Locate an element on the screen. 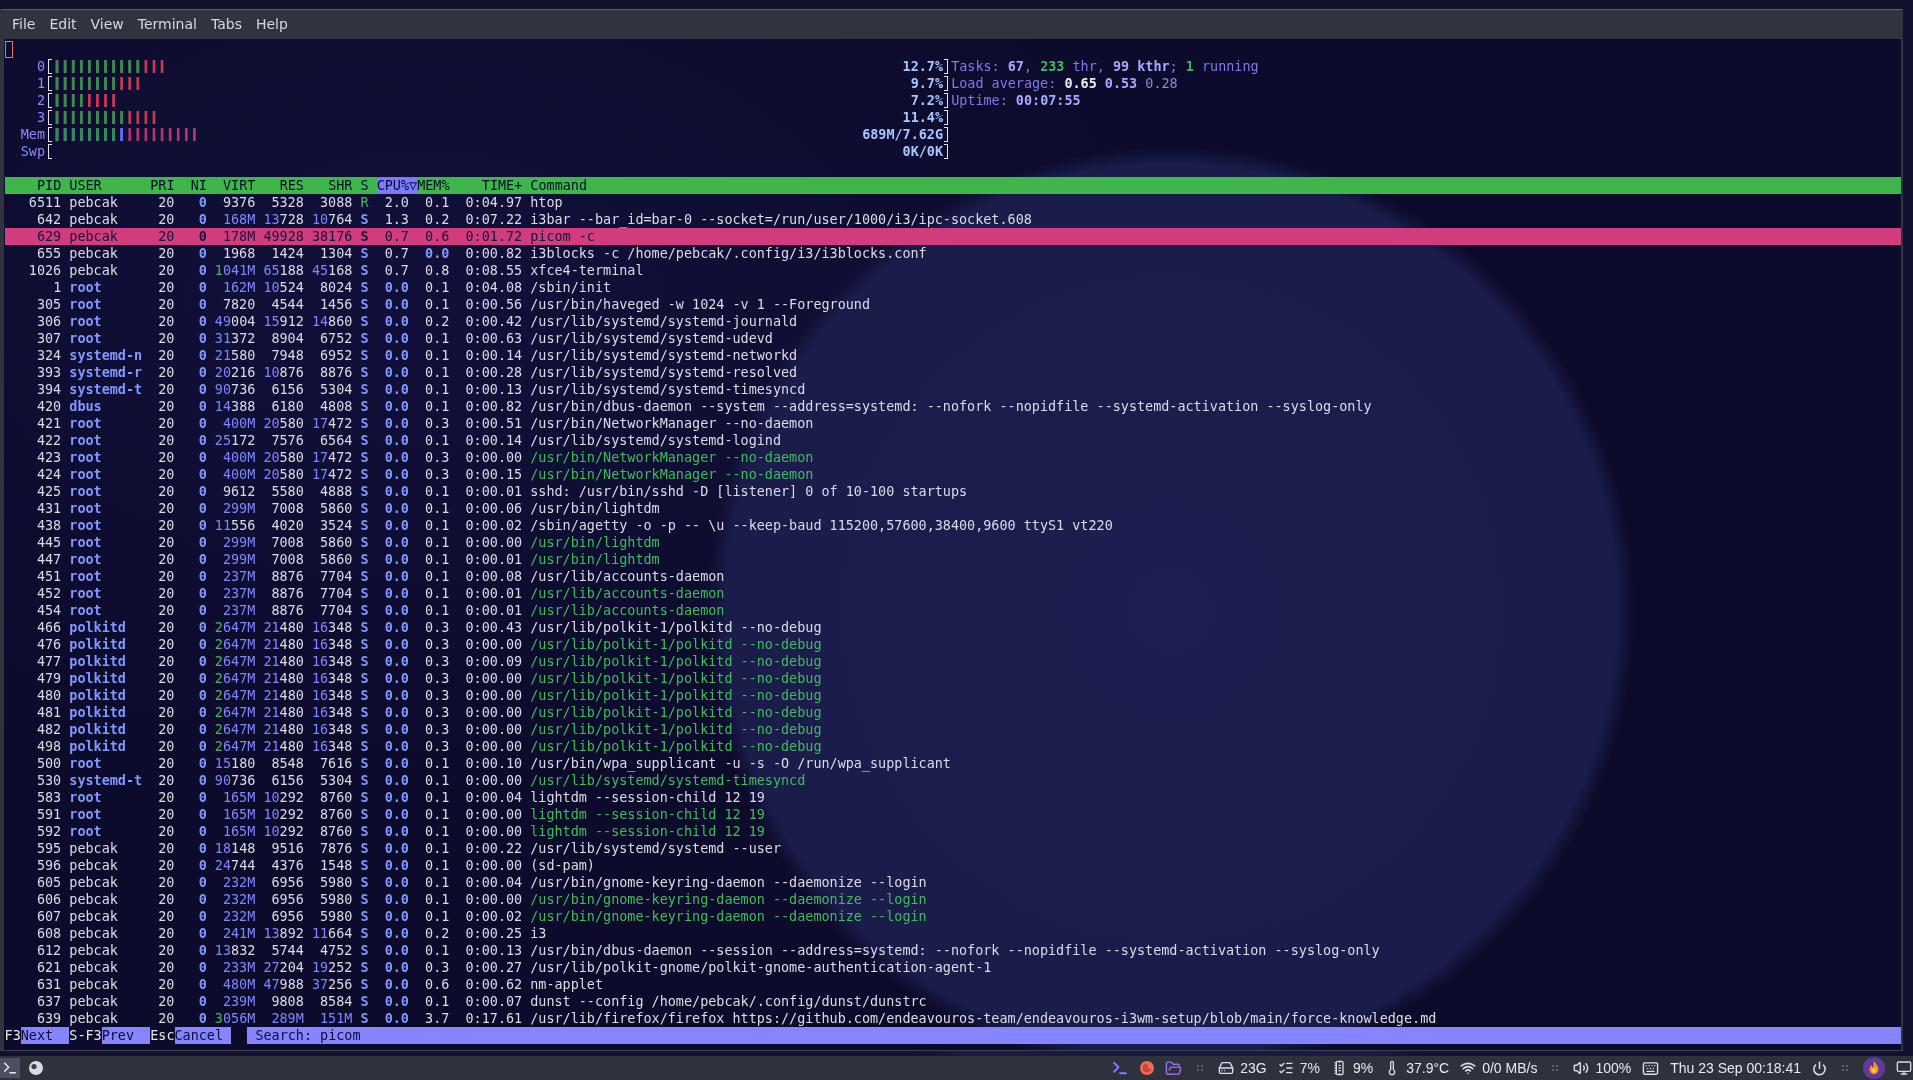 The width and height of the screenshot is (1913, 1080). selected-process-row: 629 pebcak 20 0 178M 49928 38176 S 0.7 0.6 0:01.72 picom -c is located at coordinates (952, 236).